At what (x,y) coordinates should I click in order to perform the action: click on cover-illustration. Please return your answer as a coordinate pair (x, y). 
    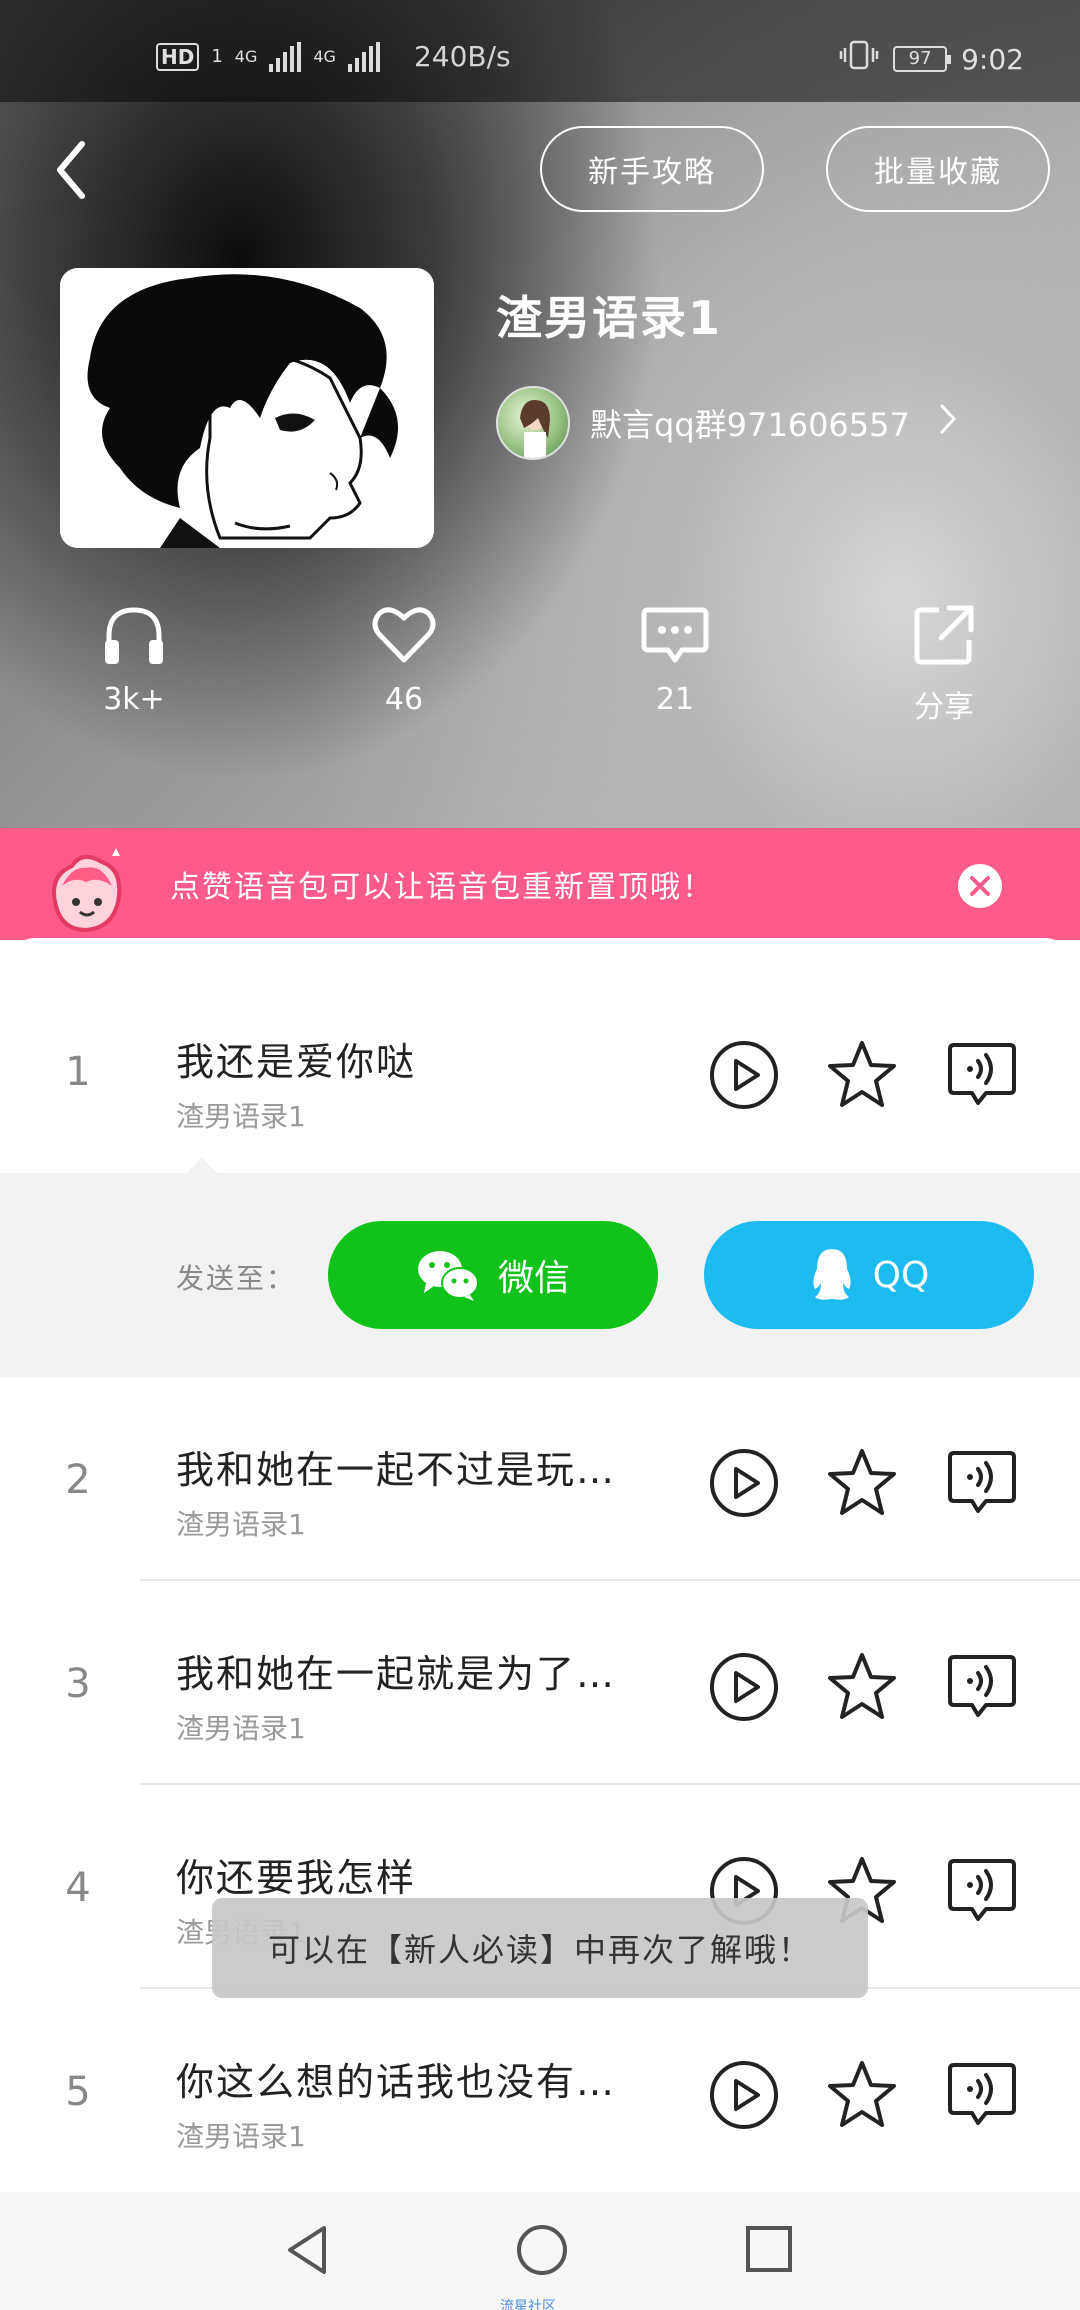
    Looking at the image, I should click on (247, 408).